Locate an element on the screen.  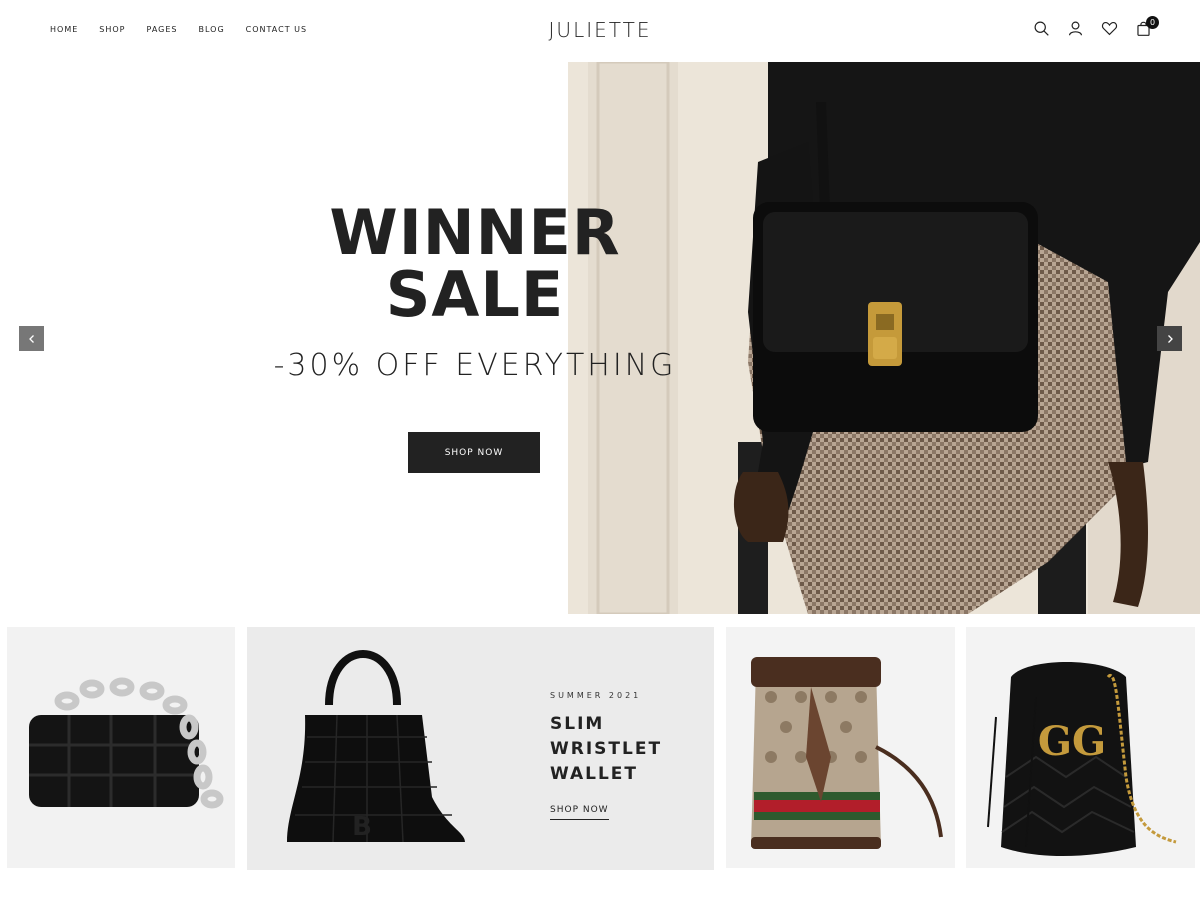
bucket-bag-image is located at coordinates (840, 747).